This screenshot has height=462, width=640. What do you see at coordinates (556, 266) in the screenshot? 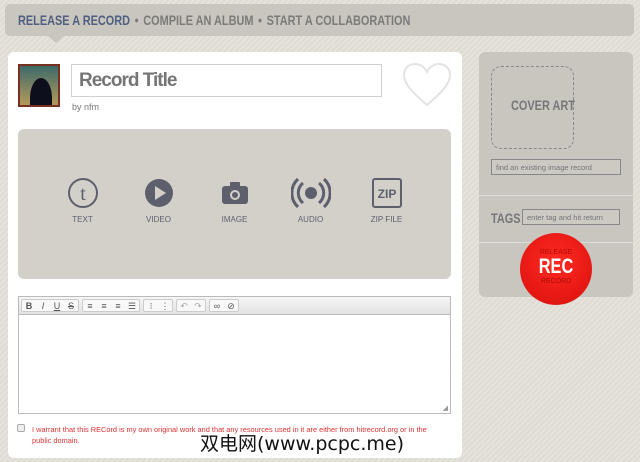
I see `rec-main-label: REC` at bounding box center [556, 266].